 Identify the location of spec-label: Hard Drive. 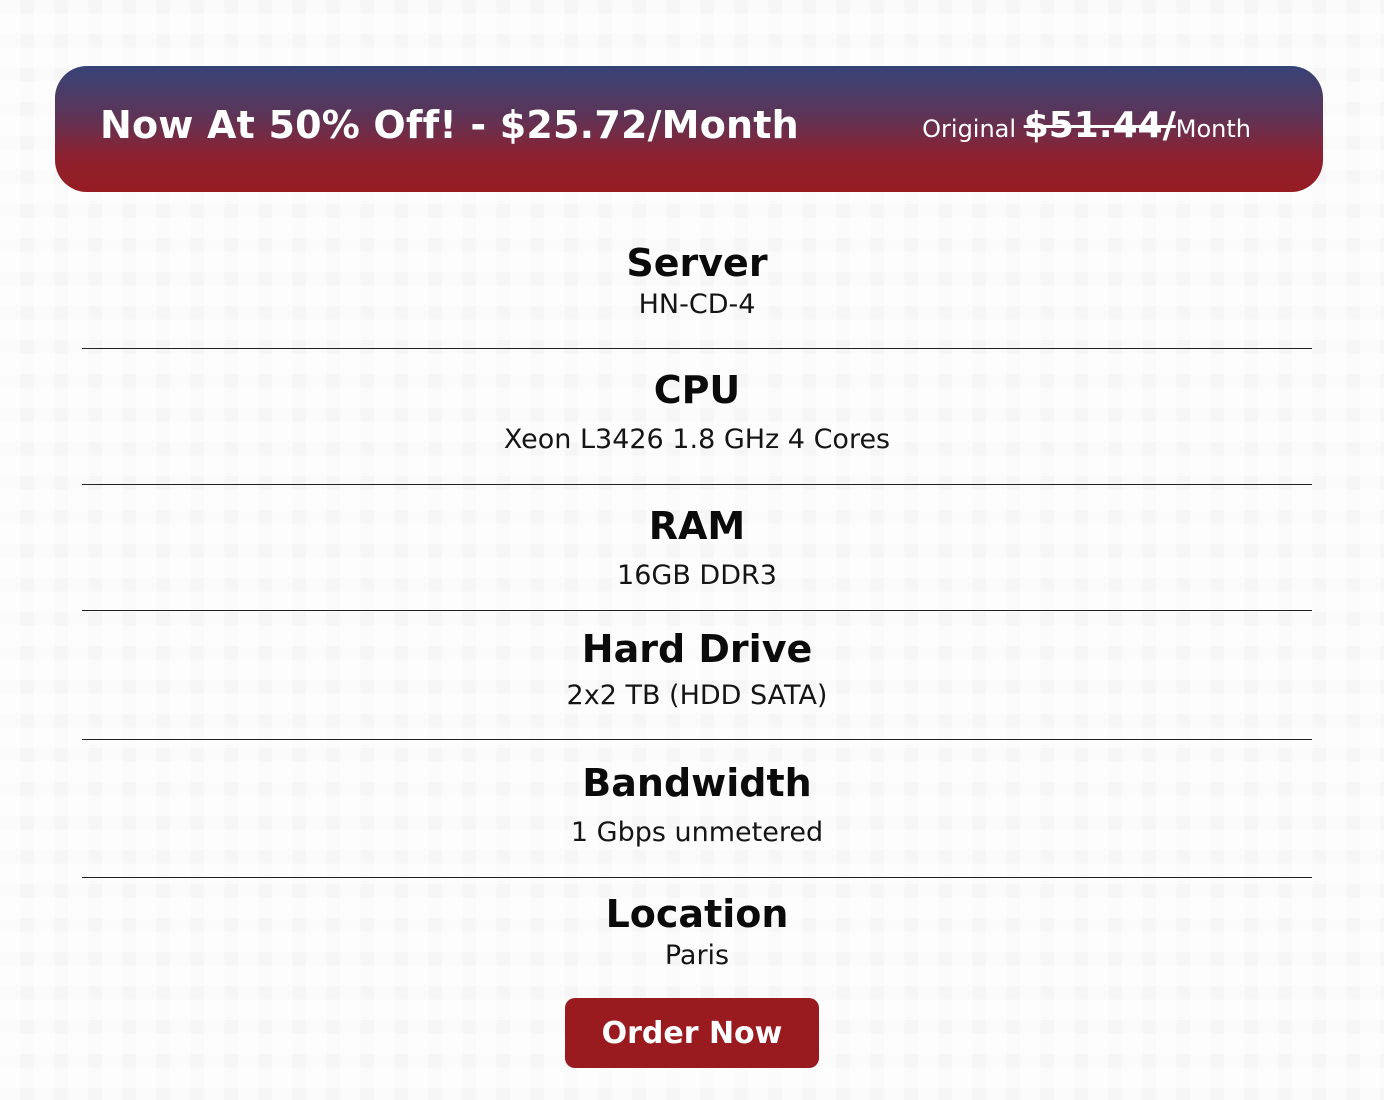
(697, 649).